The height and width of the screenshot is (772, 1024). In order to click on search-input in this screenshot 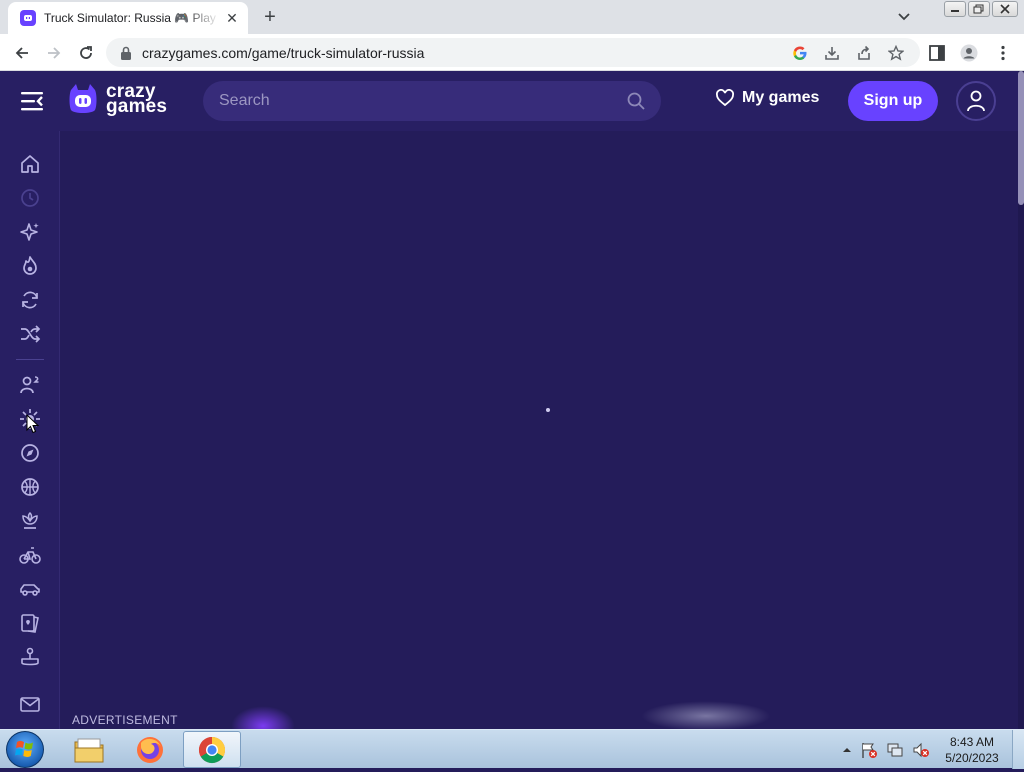, I will do `click(419, 101)`.